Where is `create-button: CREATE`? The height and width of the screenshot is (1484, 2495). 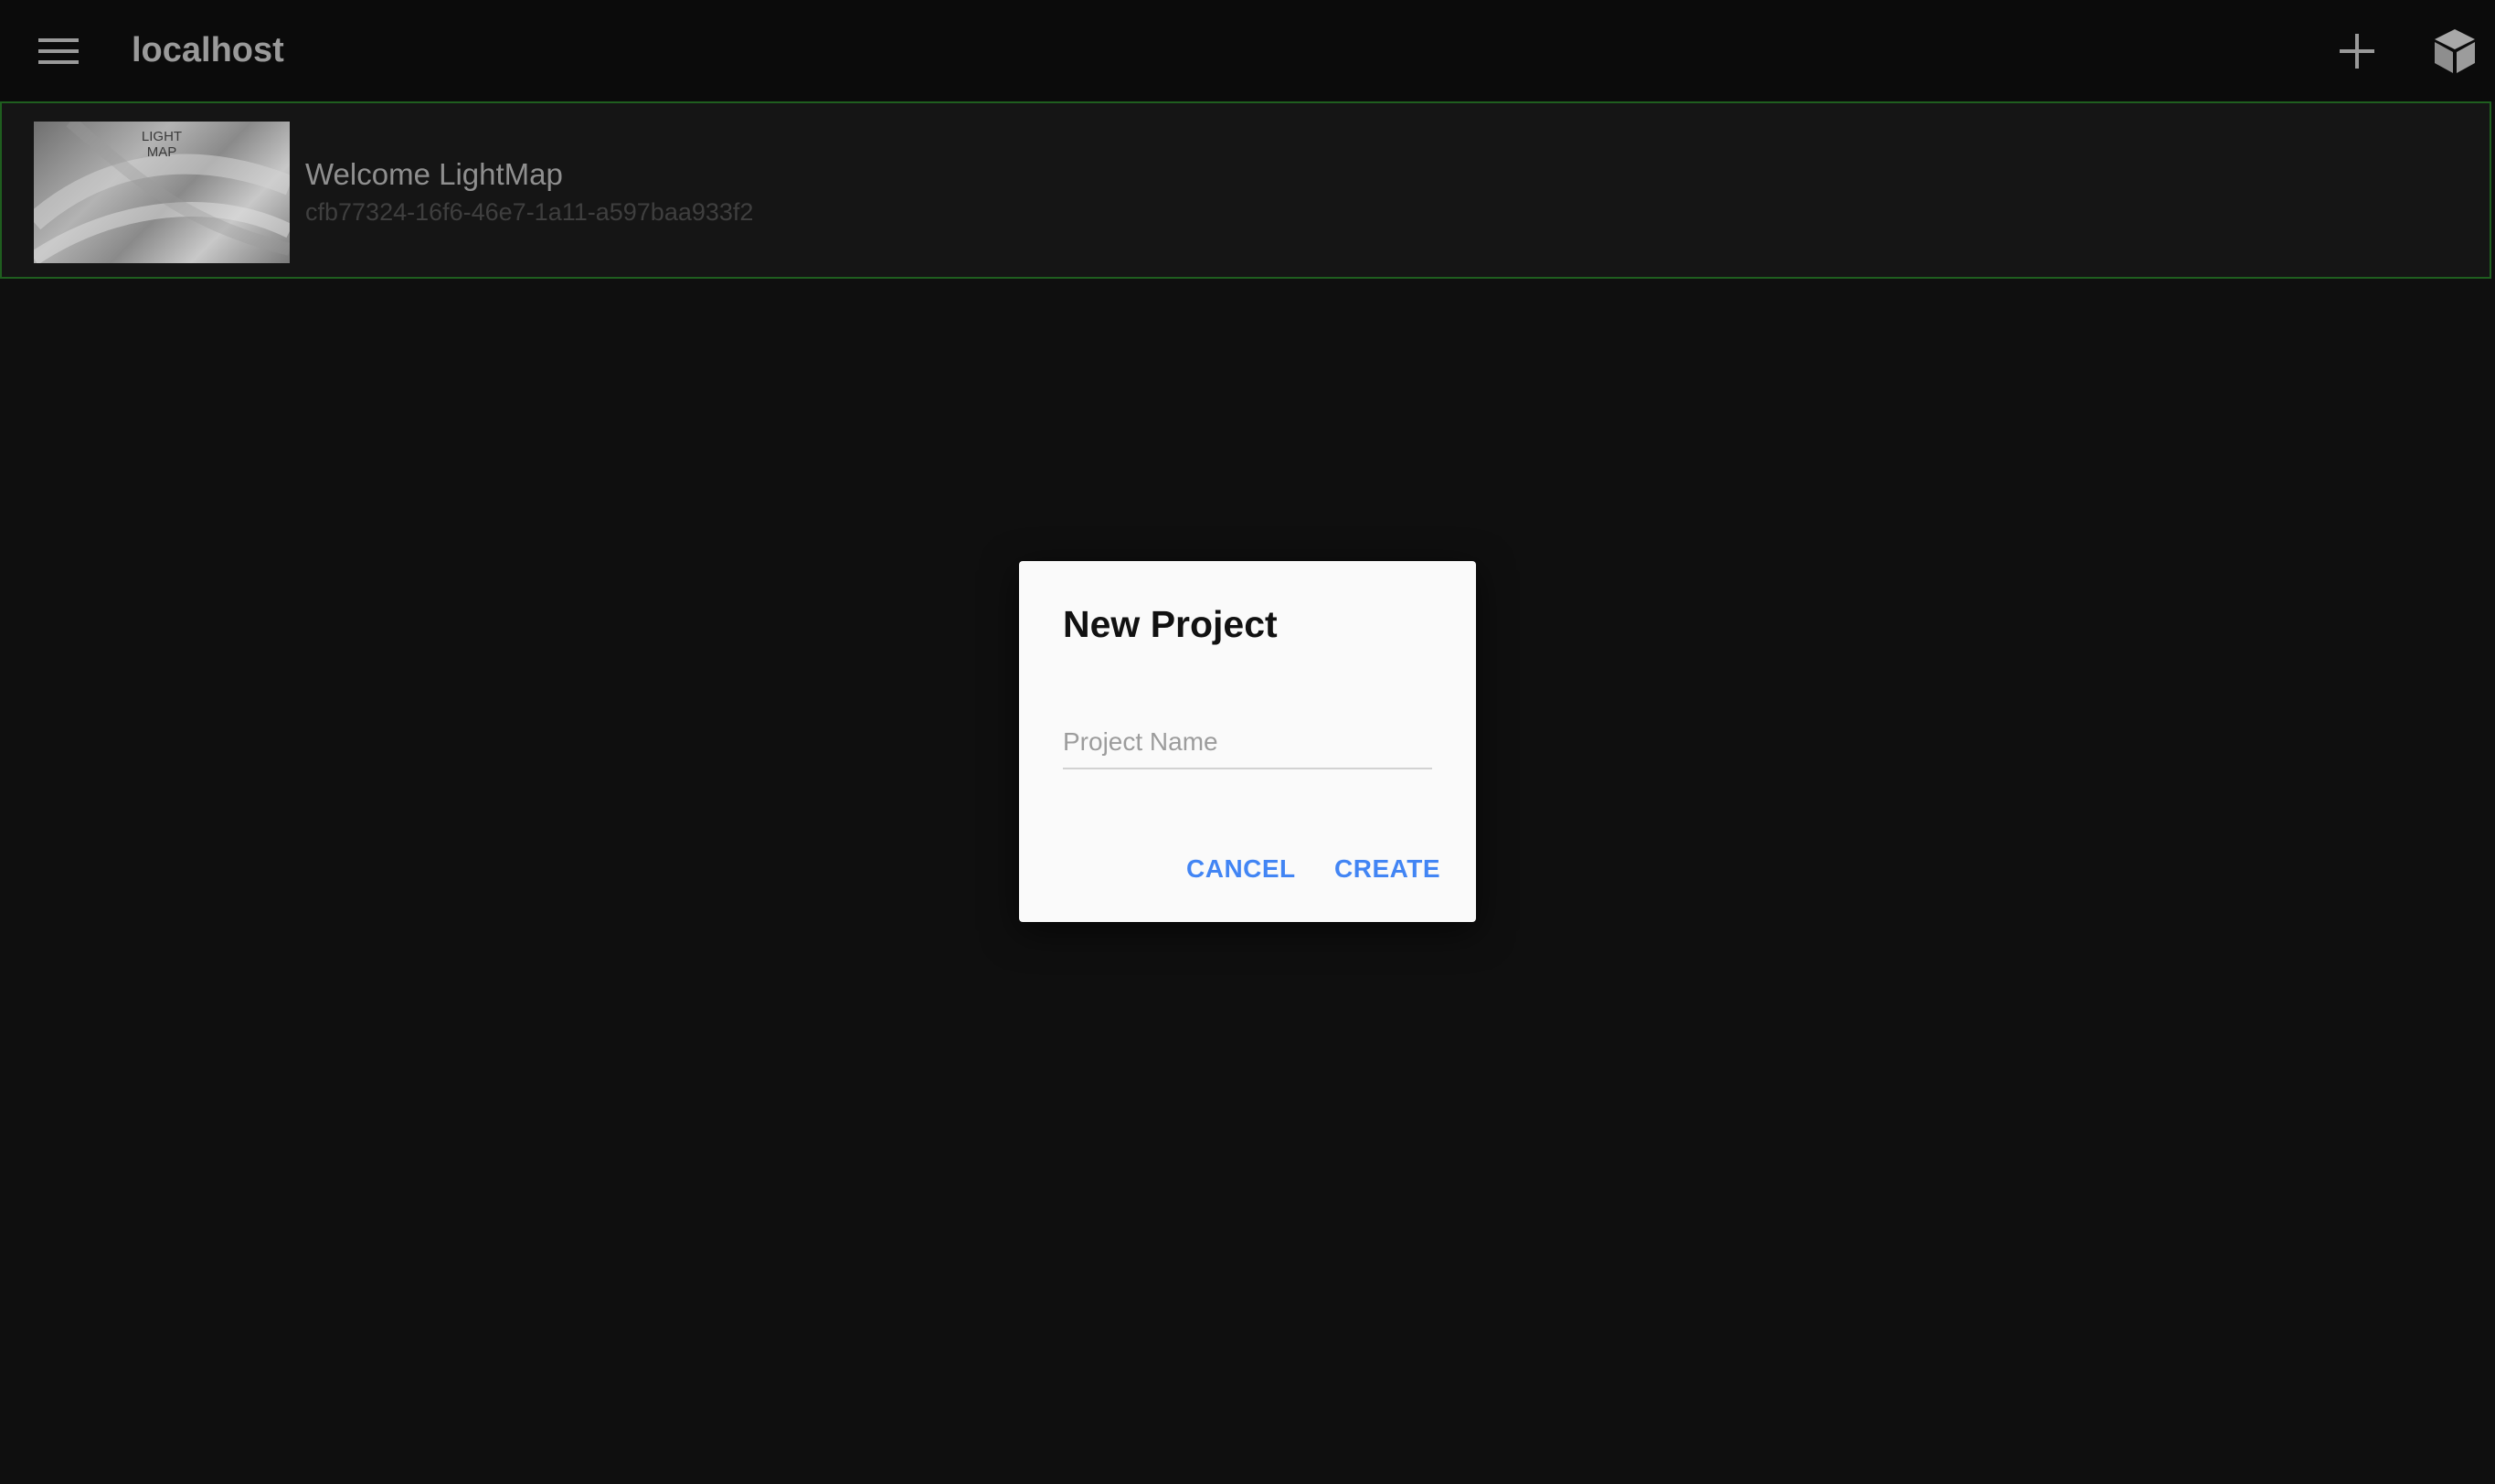
create-button: CREATE is located at coordinates (1387, 869).